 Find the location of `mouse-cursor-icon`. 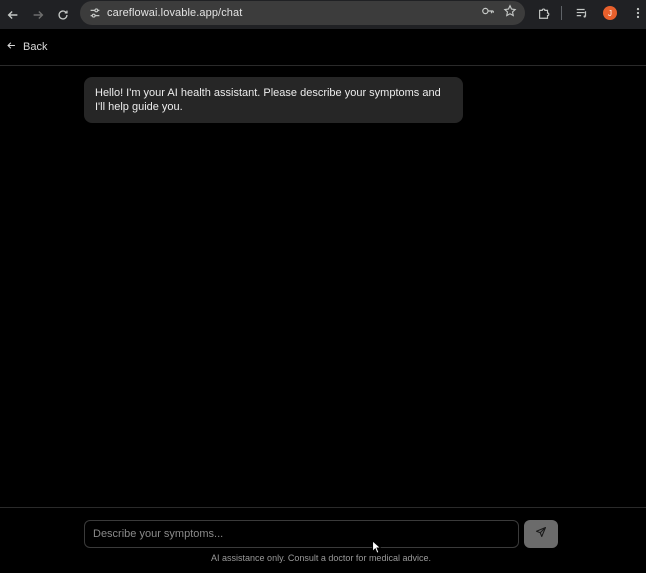

mouse-cursor-icon is located at coordinates (377, 547).